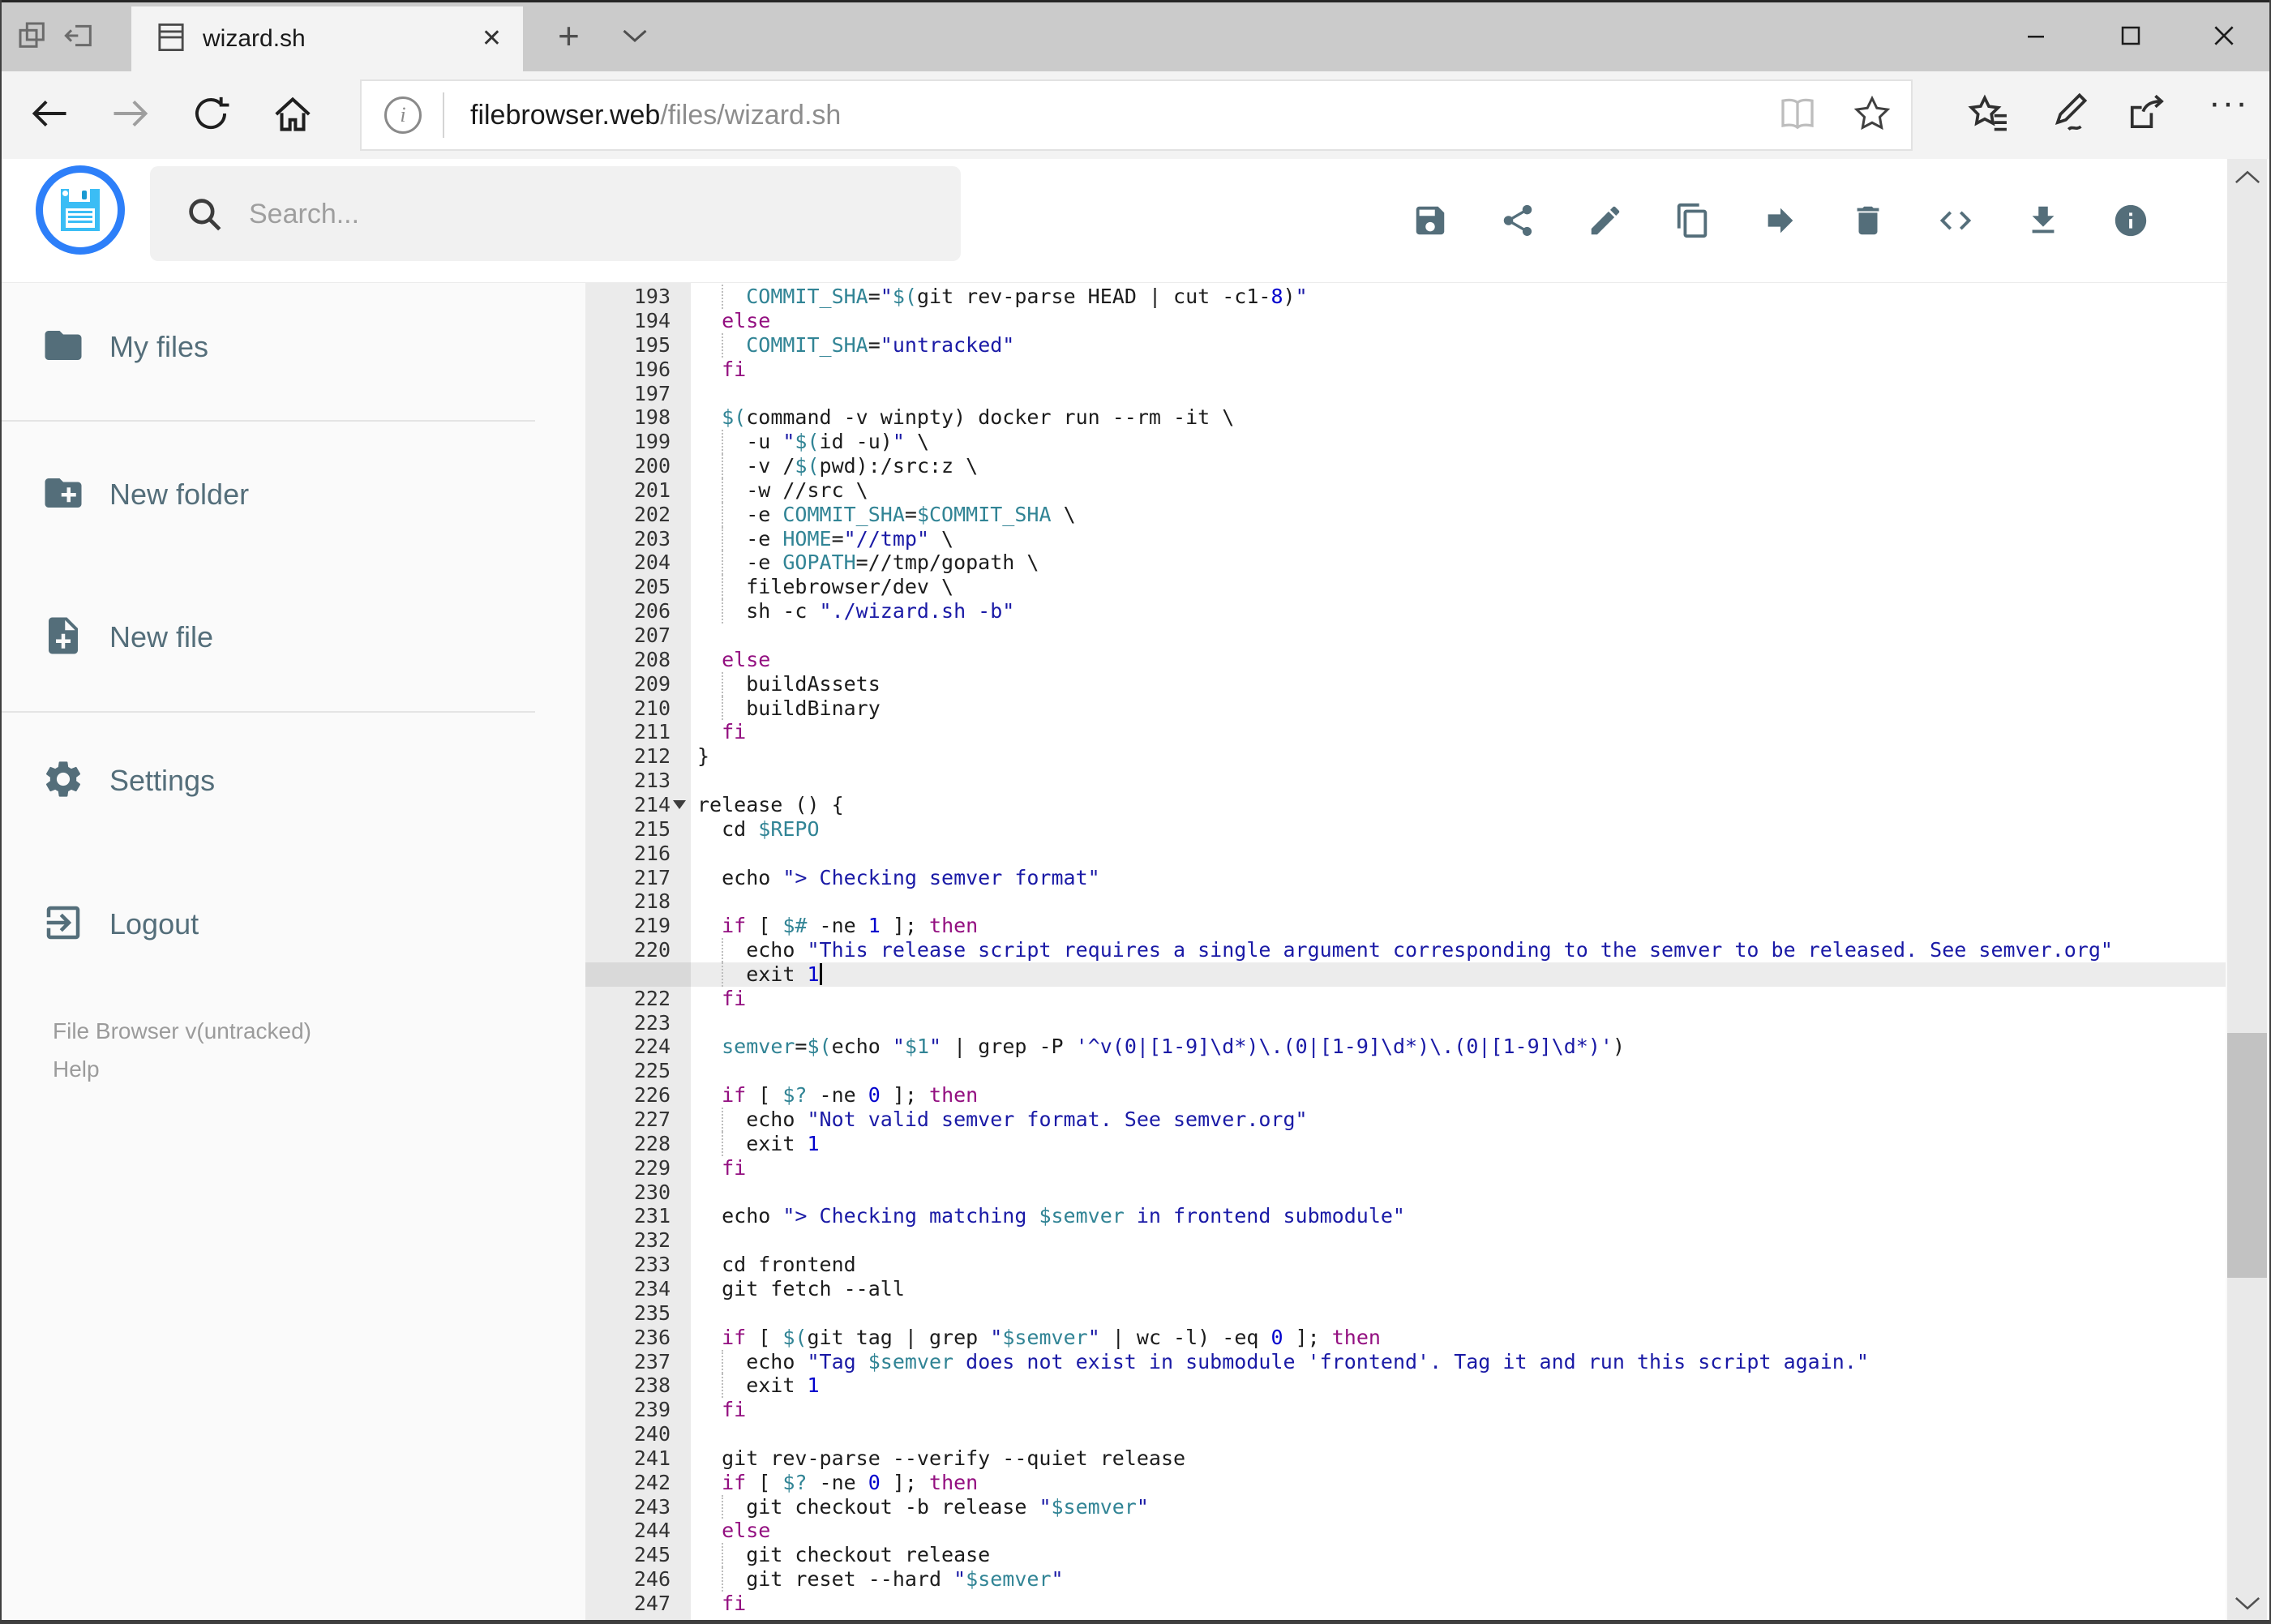 The image size is (2271, 1624). What do you see at coordinates (2043, 221) in the screenshot?
I see `download-button` at bounding box center [2043, 221].